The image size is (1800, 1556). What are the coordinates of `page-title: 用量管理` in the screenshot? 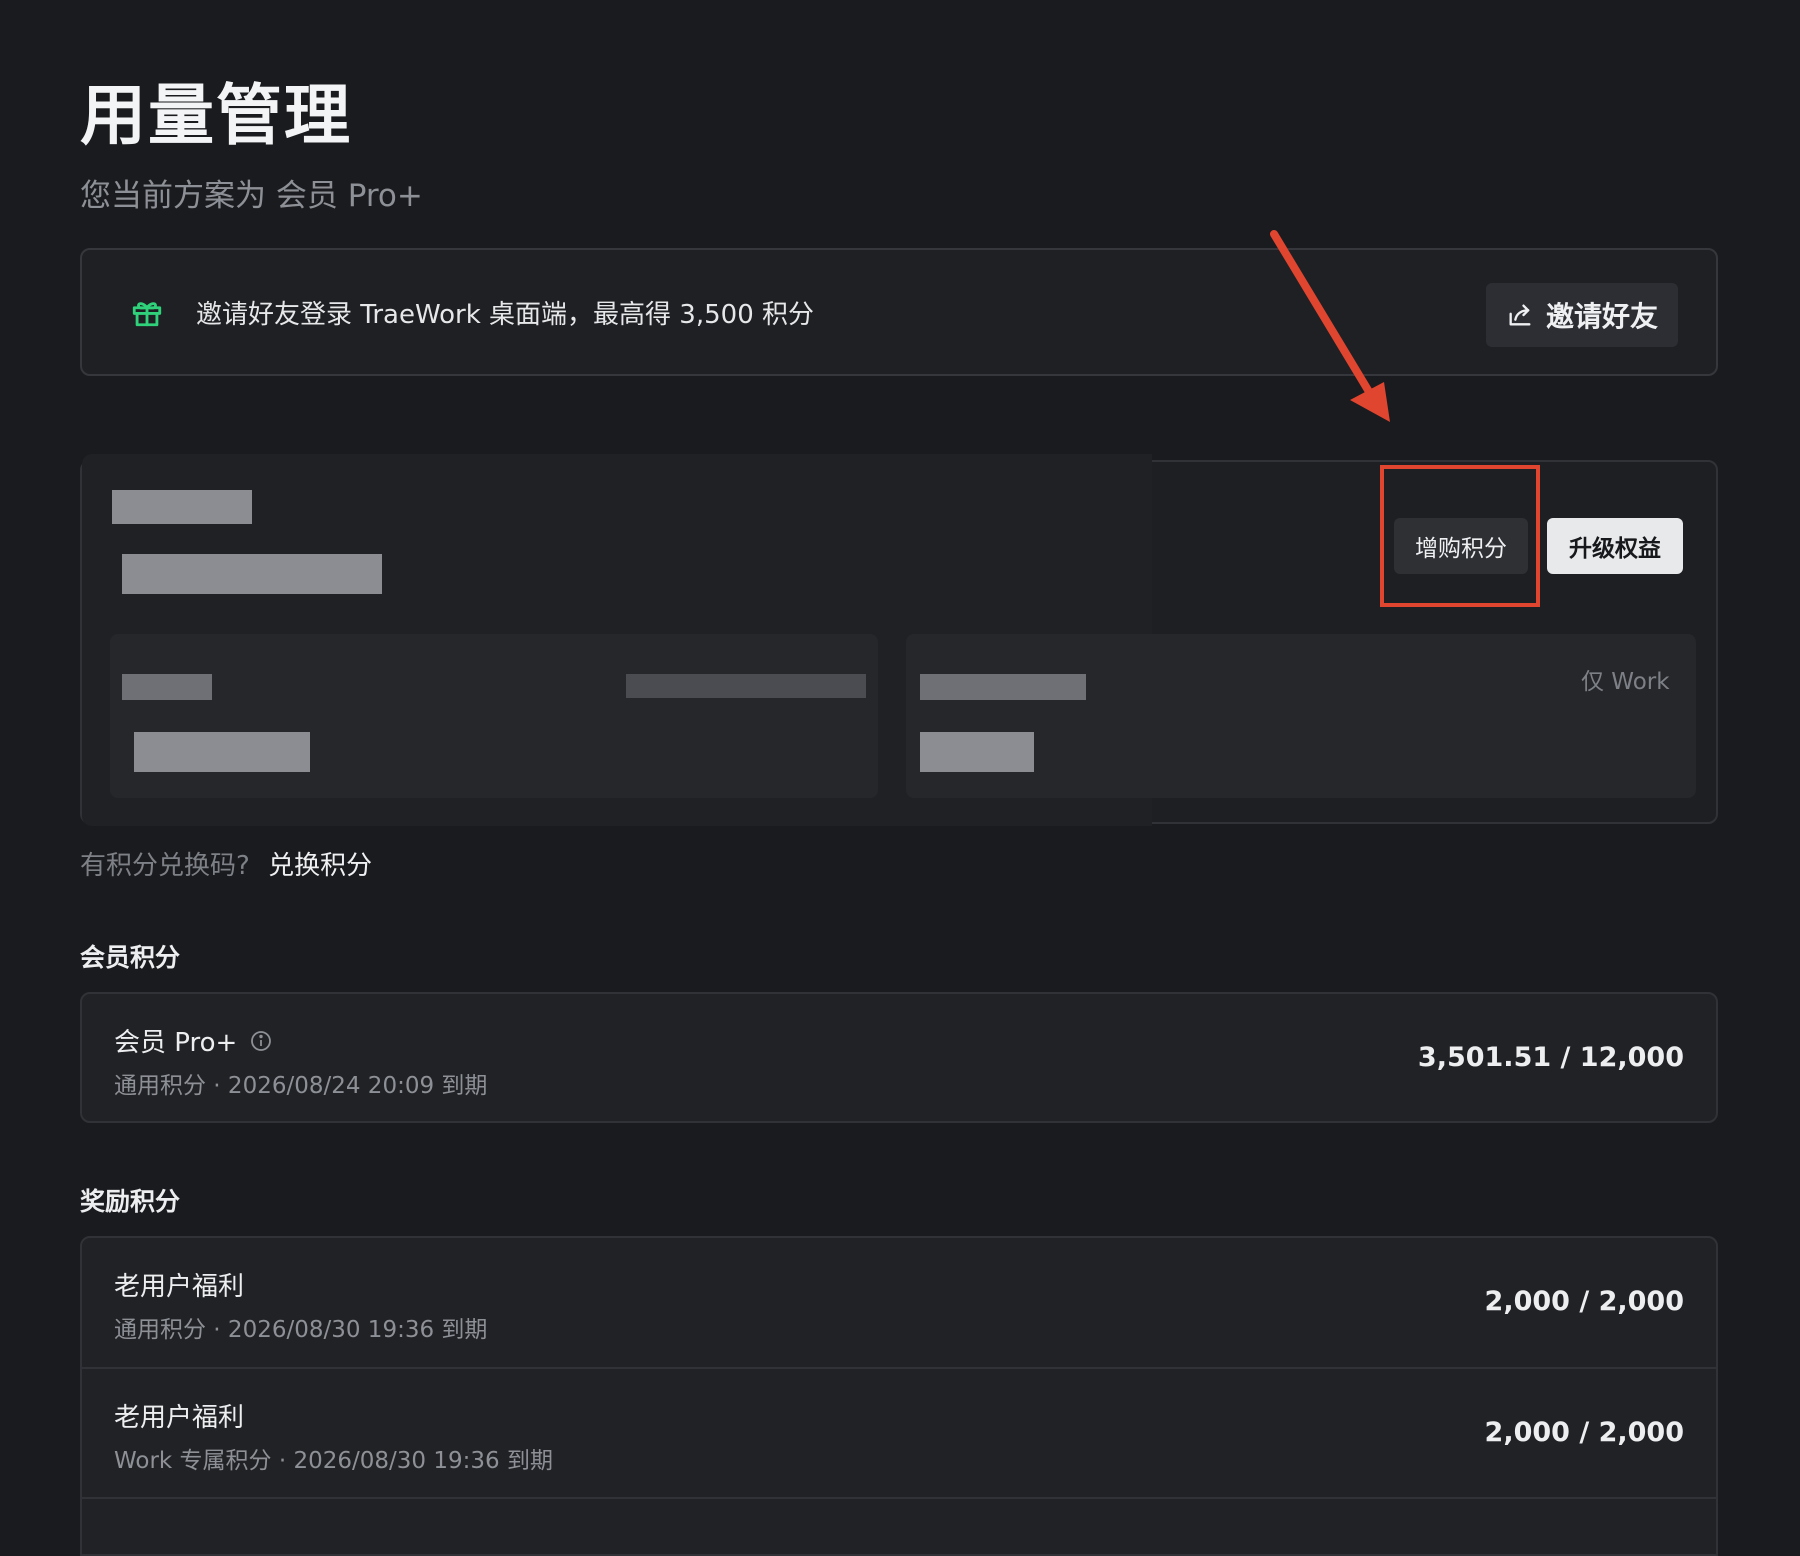 It's located at (216, 115).